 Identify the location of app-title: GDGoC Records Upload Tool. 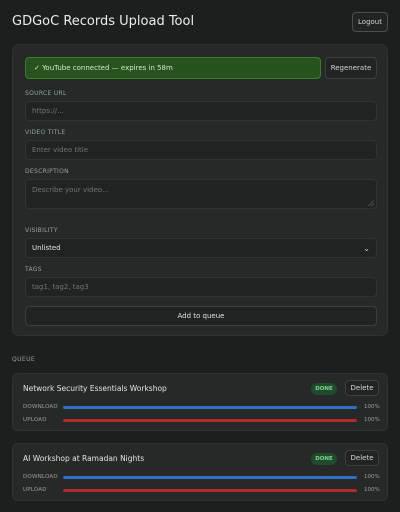
(103, 21).